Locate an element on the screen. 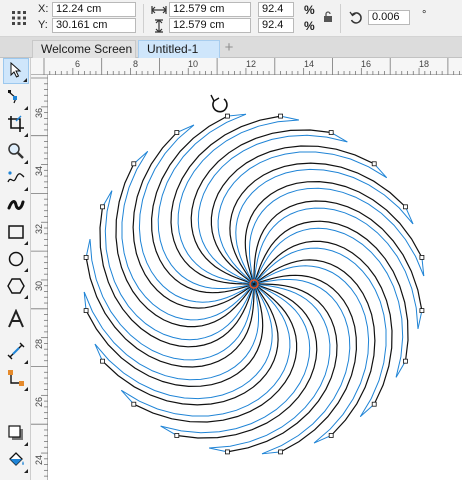 The width and height of the screenshot is (462, 480). crop-tool is located at coordinates (16, 125).